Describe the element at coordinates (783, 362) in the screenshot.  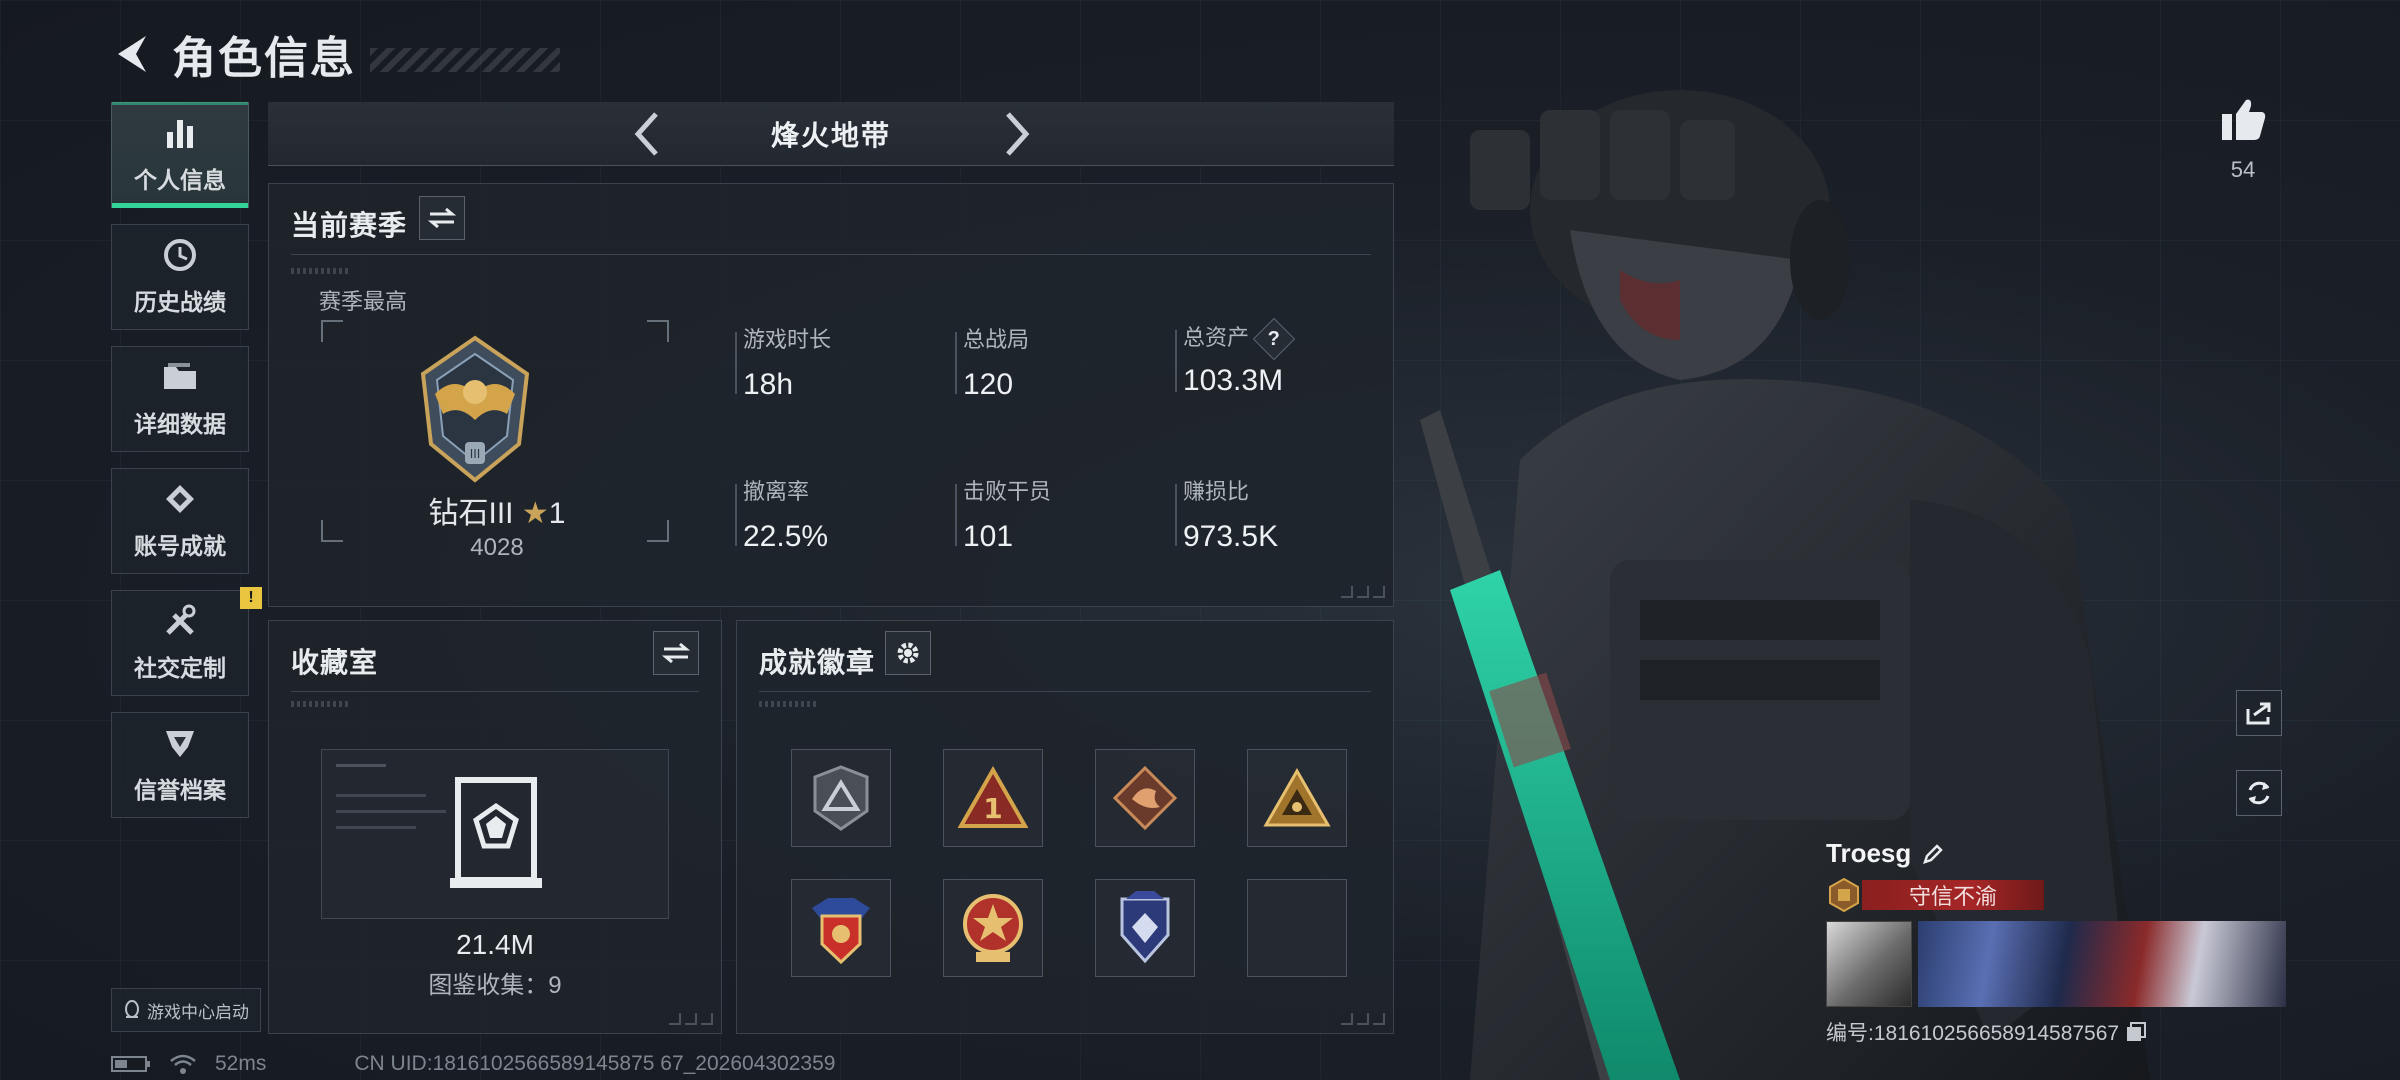
I see `stat-play-time: 游戏时长 18h` at that location.